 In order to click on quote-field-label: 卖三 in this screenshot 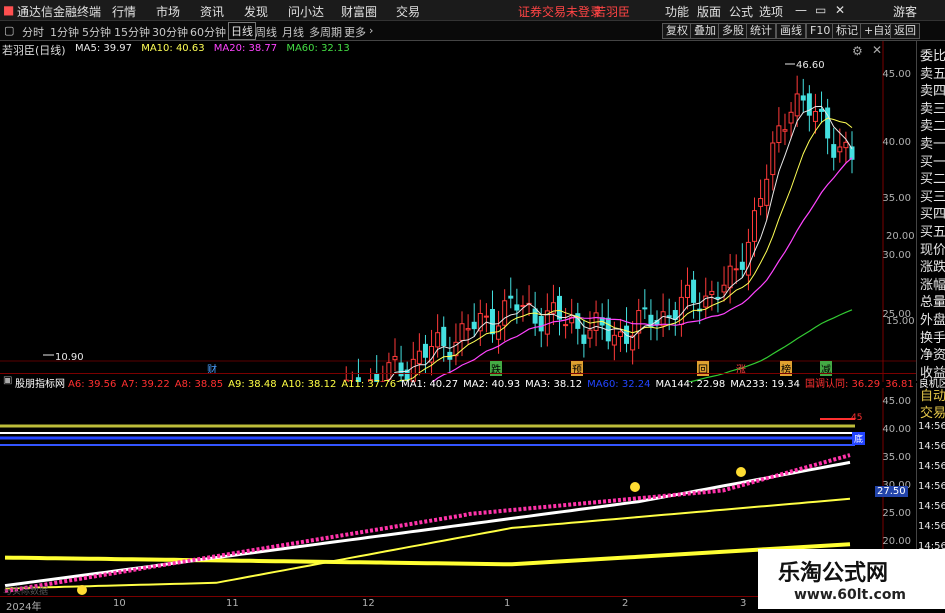, I will do `click(932, 107)`.